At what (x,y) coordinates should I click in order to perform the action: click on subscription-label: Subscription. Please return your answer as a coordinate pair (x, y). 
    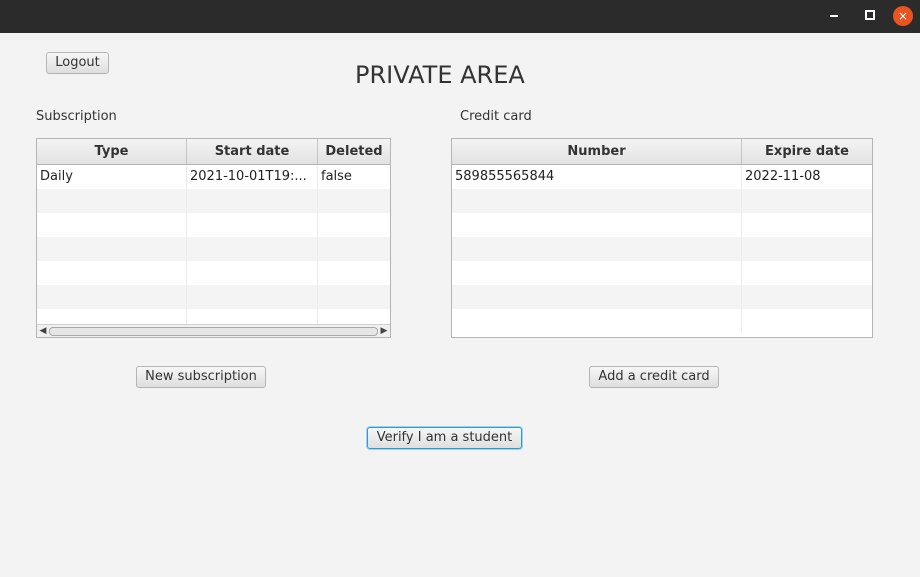
    Looking at the image, I should click on (76, 116).